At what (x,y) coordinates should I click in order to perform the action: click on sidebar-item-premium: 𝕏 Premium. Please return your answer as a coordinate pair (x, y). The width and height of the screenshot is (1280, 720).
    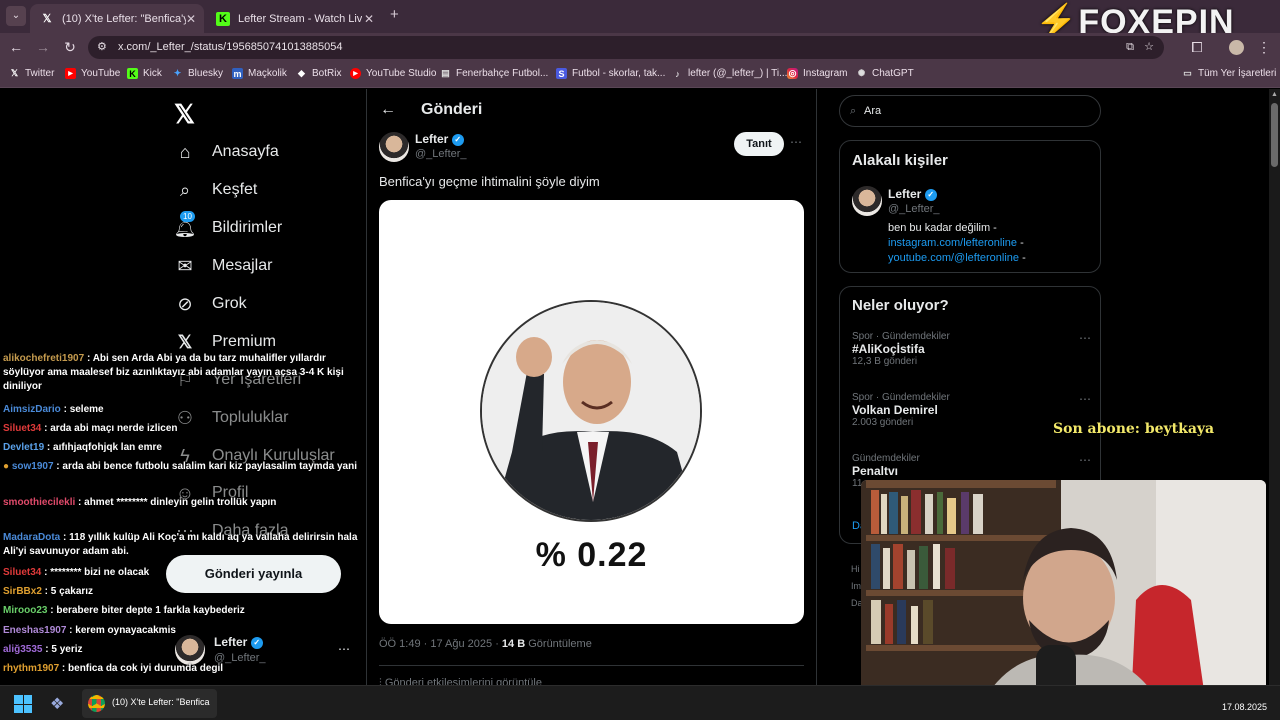
    Looking at the image, I should click on (225, 342).